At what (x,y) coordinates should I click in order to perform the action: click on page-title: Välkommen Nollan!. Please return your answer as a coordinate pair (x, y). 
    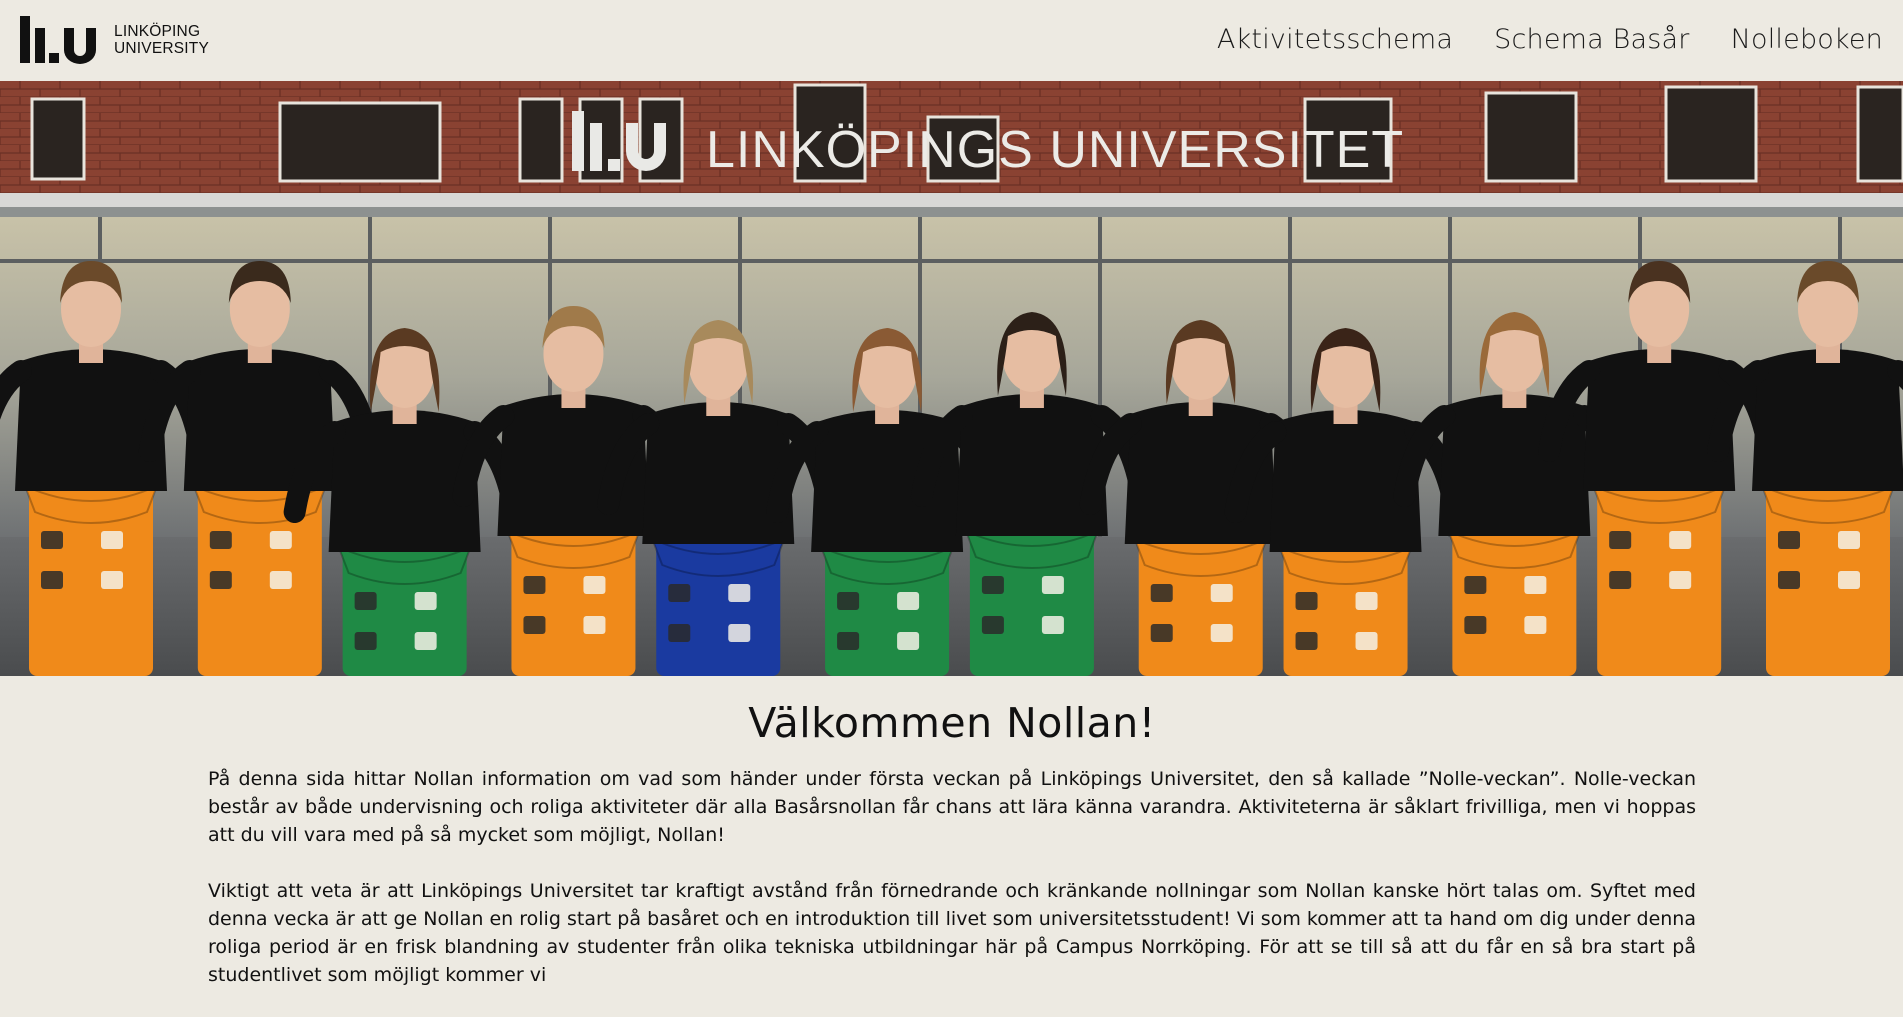
    Looking at the image, I should click on (952, 723).